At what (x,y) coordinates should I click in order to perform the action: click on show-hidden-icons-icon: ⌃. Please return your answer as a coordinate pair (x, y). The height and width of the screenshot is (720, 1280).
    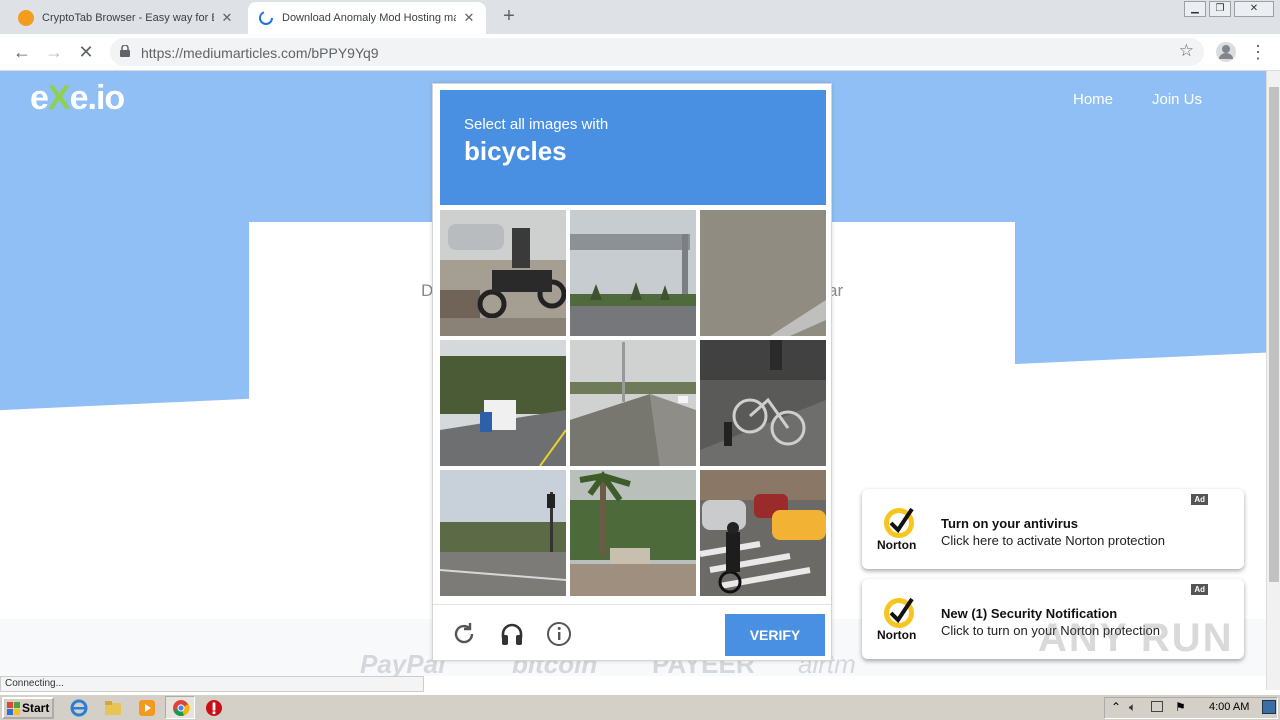
    Looking at the image, I should click on (1116, 707).